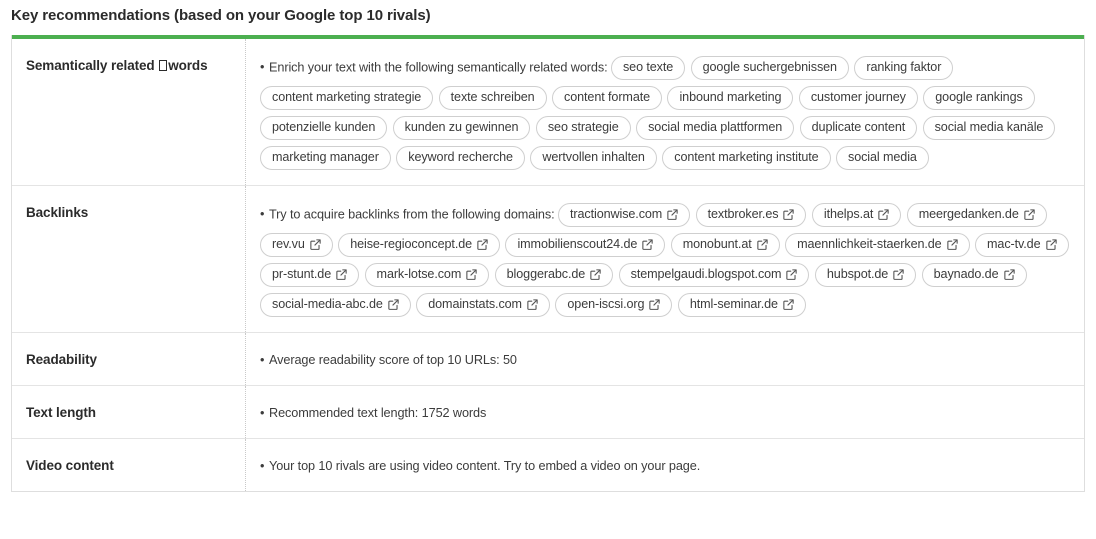  Describe the element at coordinates (616, 214) in the screenshot. I see `backlink-domain-label: tractionwise.com` at that location.